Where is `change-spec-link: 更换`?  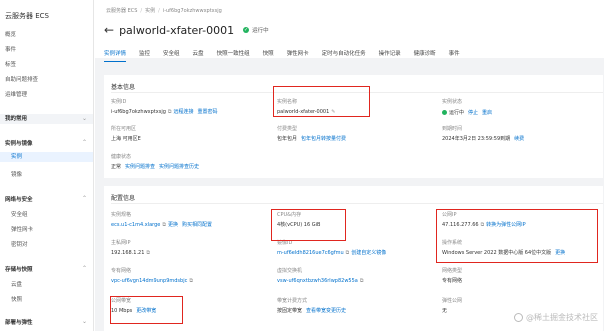 change-spec-link: 更换 is located at coordinates (173, 225).